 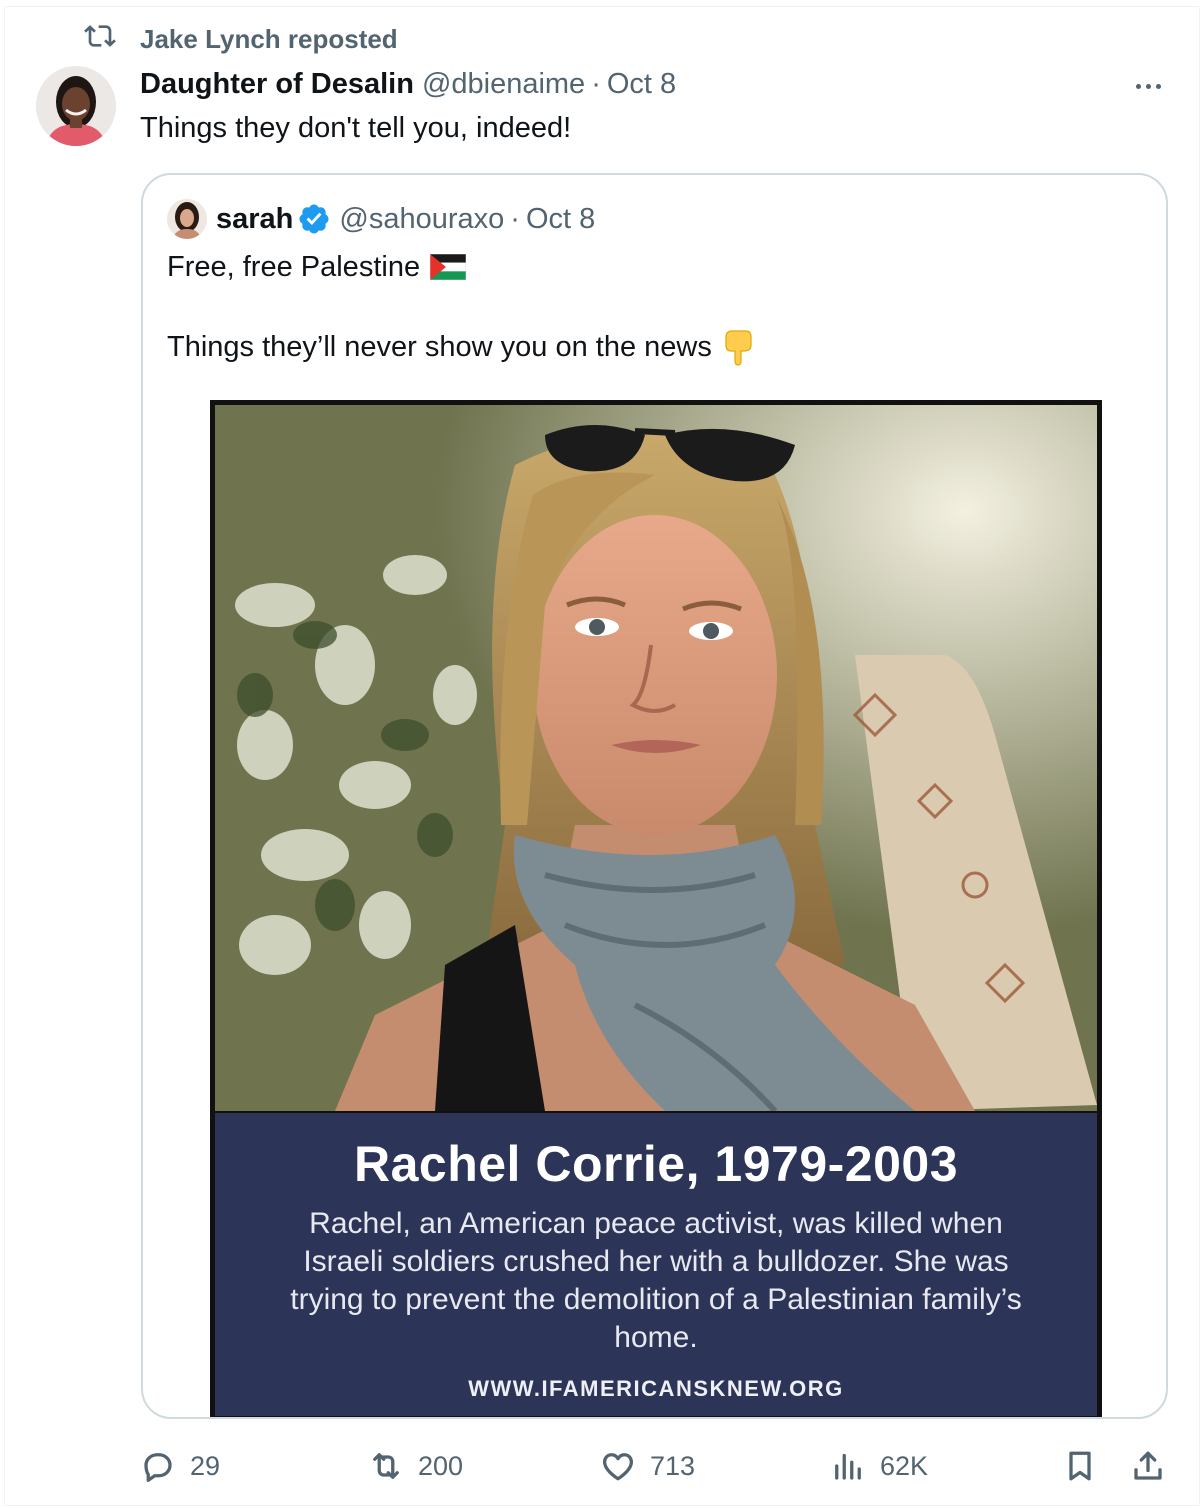 I want to click on repost-count: 200, so click(x=441, y=1465).